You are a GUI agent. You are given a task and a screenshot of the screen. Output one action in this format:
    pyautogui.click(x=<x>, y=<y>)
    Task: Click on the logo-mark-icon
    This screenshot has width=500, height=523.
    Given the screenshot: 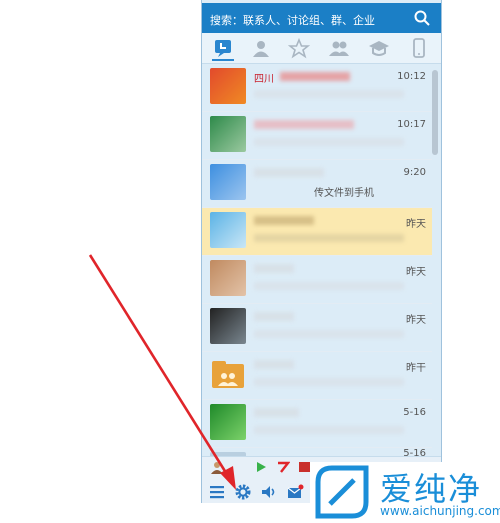 What is the action you would take?
    pyautogui.click(x=342, y=492)
    